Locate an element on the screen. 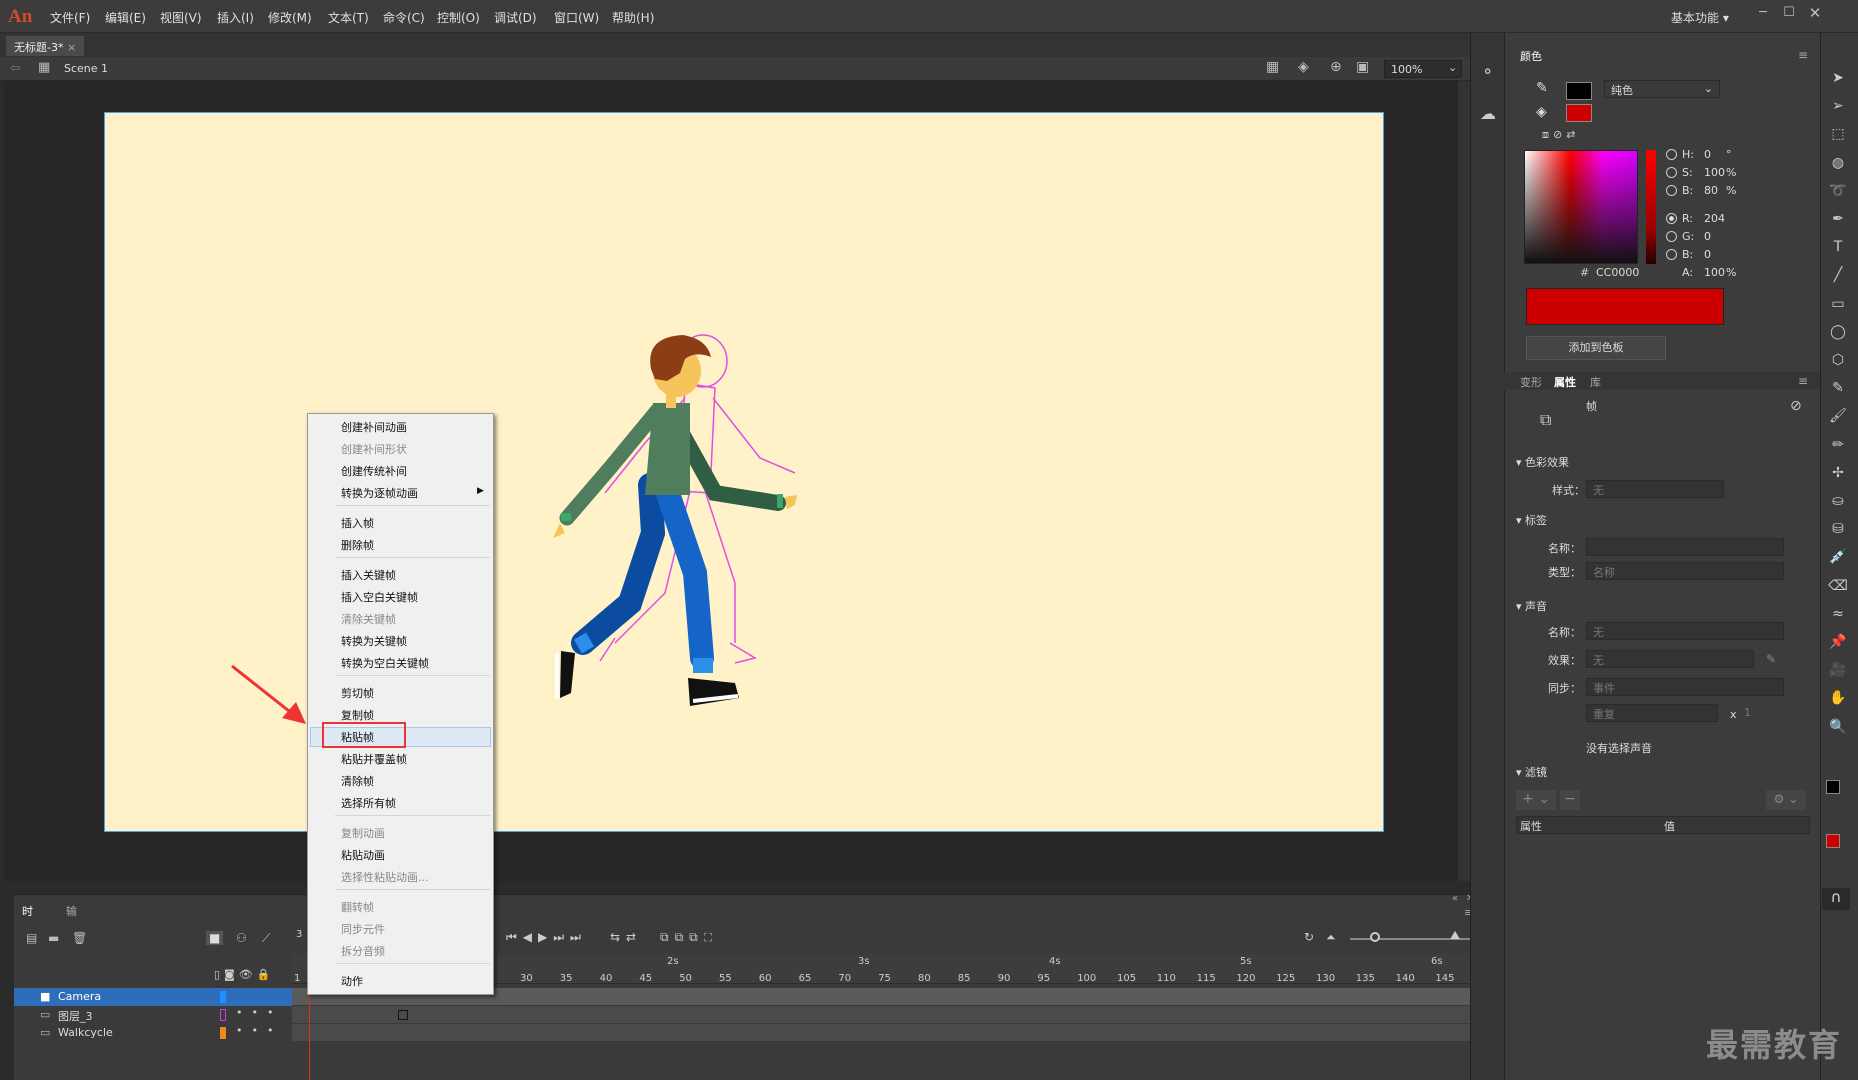 Image resolution: width=1858 pixels, height=1080 pixels. tool-fill-swatch is located at coordinates (1833, 841).